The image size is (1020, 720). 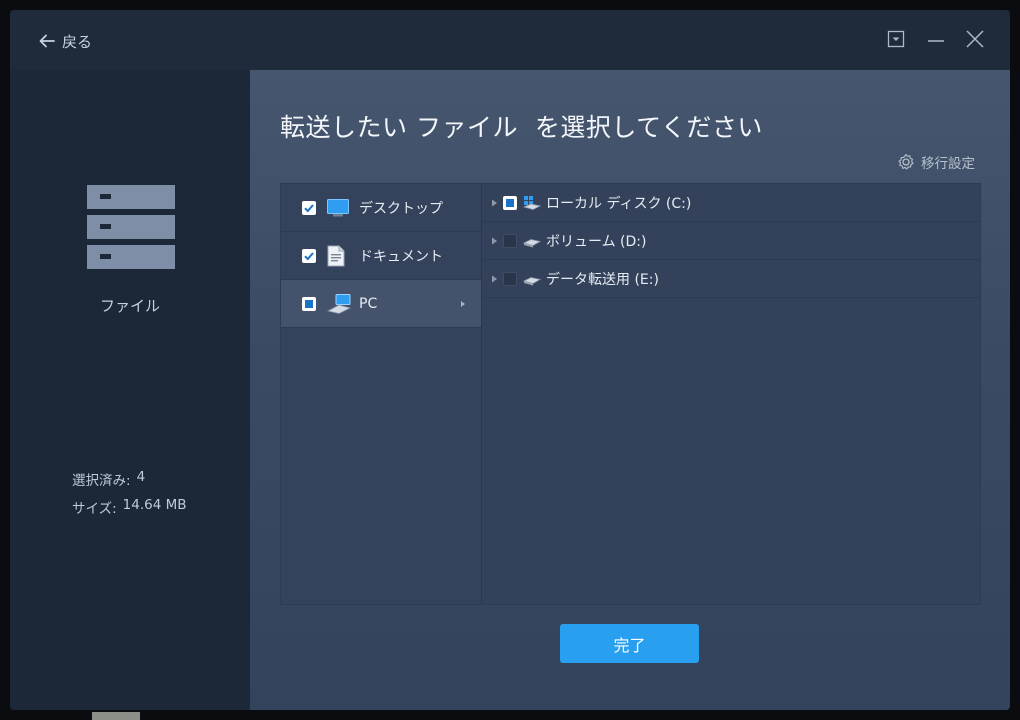 I want to click on drive-label: ローカル ディスク (C:), so click(x=619, y=203).